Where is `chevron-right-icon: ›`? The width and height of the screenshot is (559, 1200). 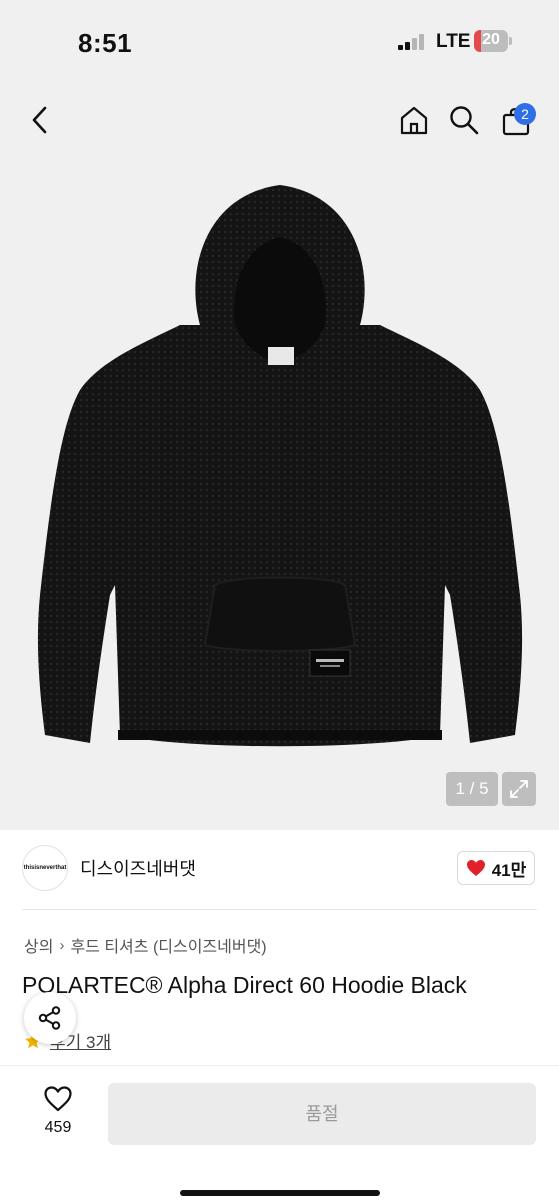 chevron-right-icon: › is located at coordinates (62, 945).